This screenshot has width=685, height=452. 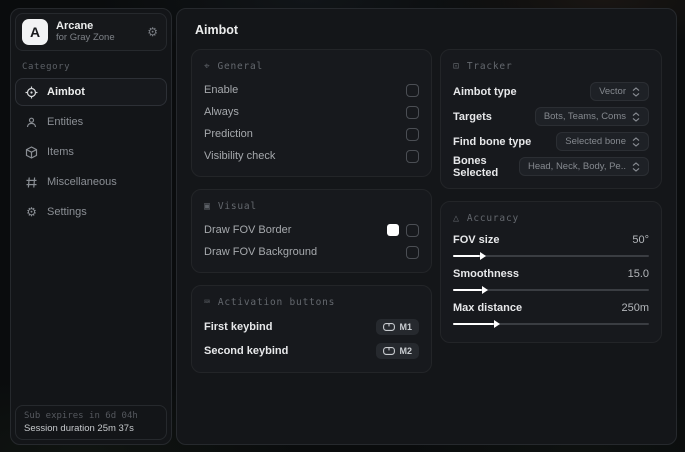 I want to click on max-distance-slider, so click(x=551, y=324).